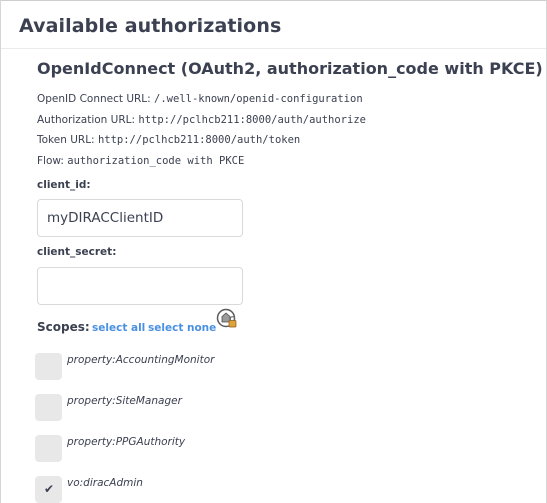 The image size is (547, 503). What do you see at coordinates (66, 140) in the screenshot?
I see `token-url-label: Token URL:` at bounding box center [66, 140].